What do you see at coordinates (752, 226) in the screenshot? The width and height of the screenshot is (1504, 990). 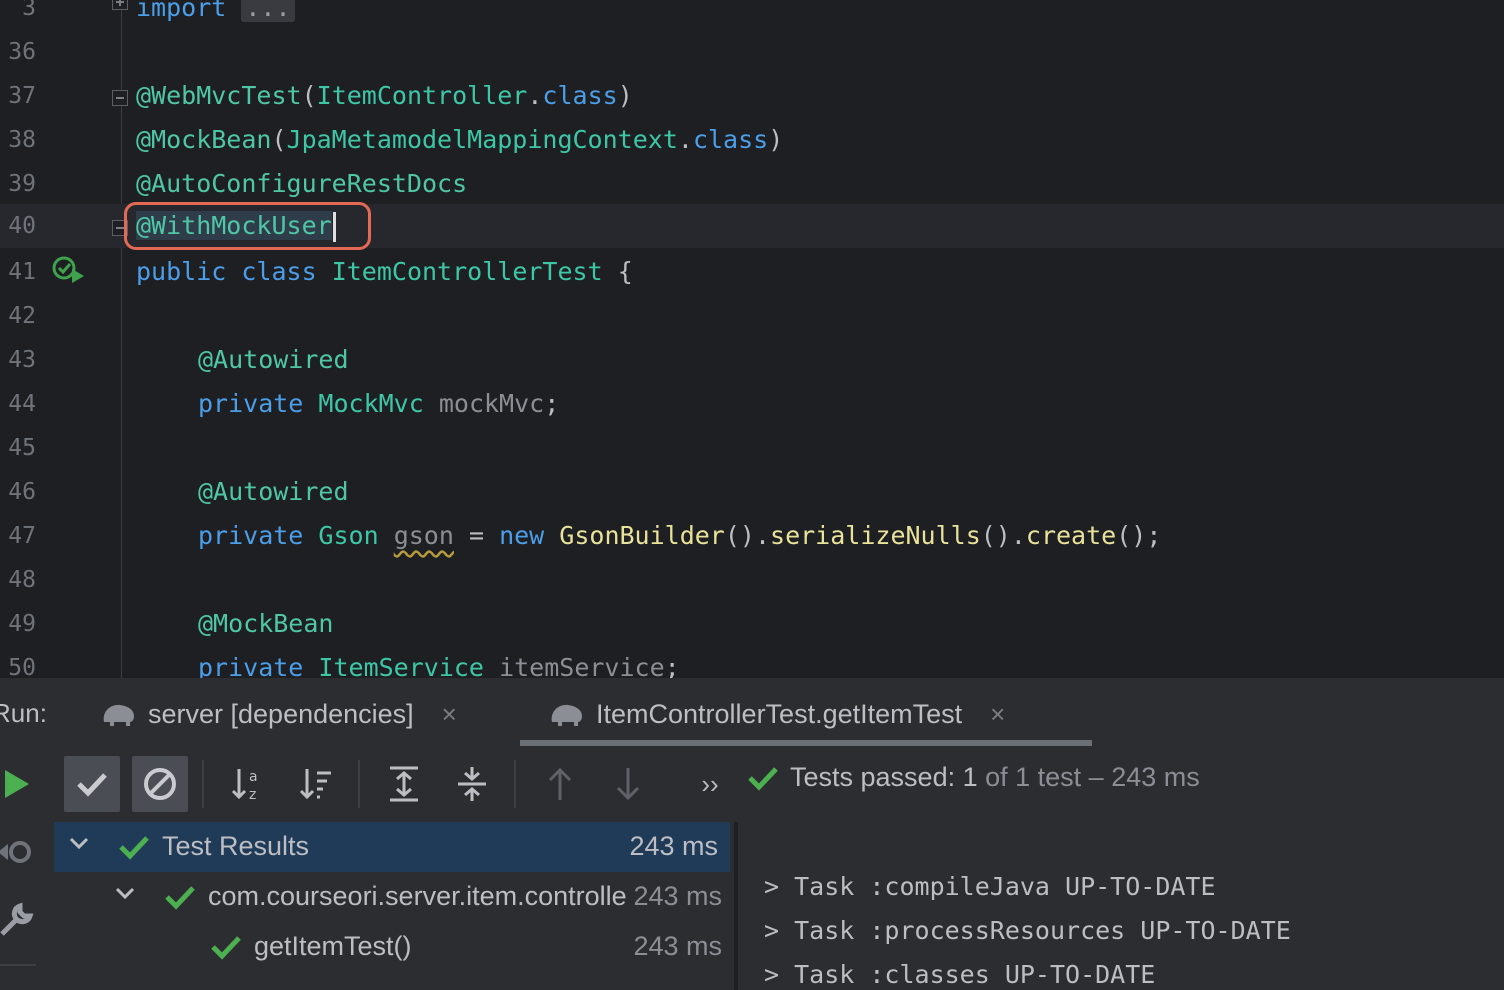 I see `code-line-current: 40 @WithMockUser` at bounding box center [752, 226].